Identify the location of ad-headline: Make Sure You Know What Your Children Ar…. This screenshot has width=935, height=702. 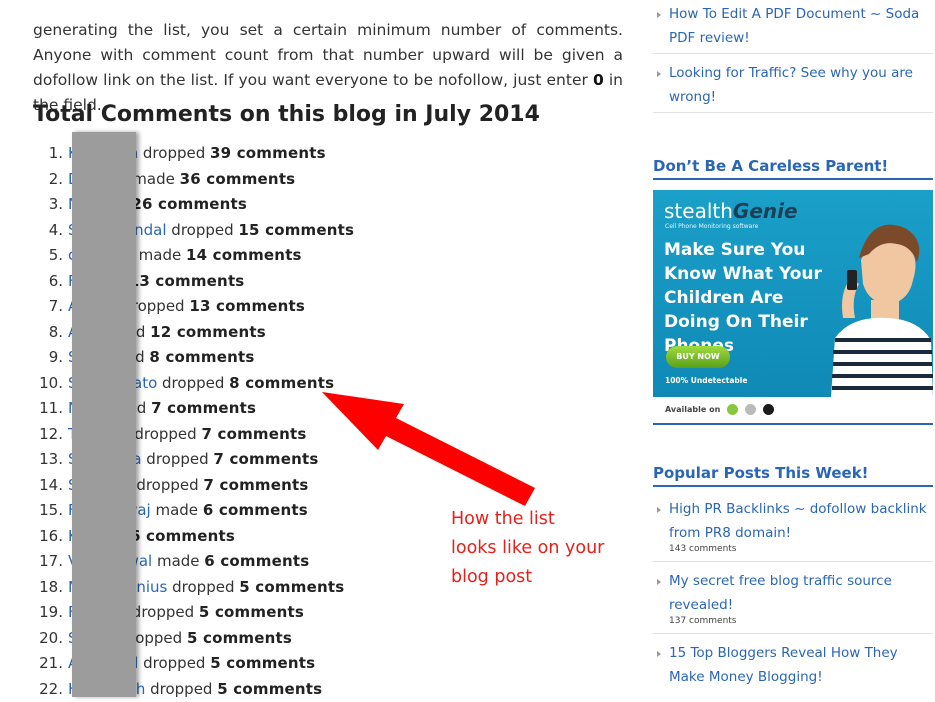
(746, 298).